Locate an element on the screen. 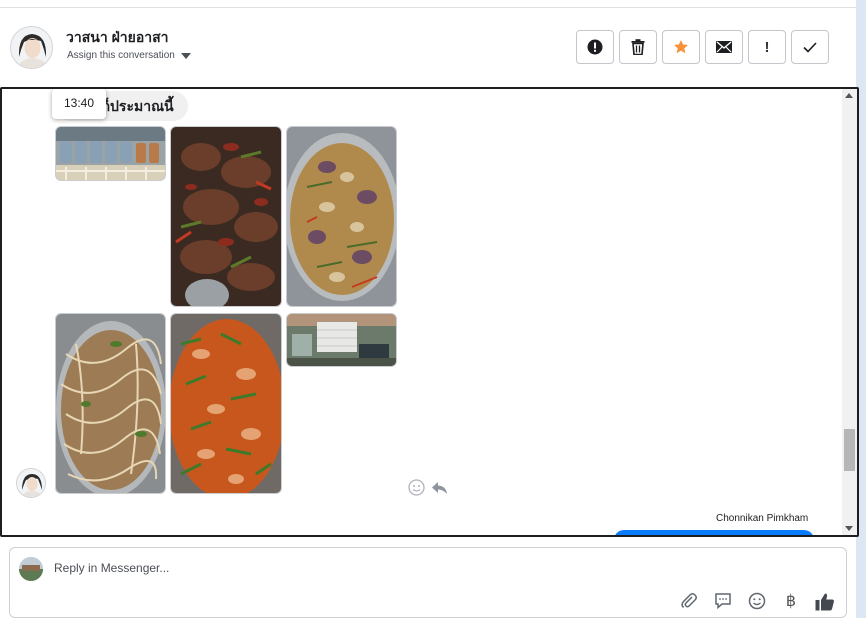 Image resolution: width=866 pixels, height=618 pixels. scroll-down-arrow-icon is located at coordinates (849, 528).